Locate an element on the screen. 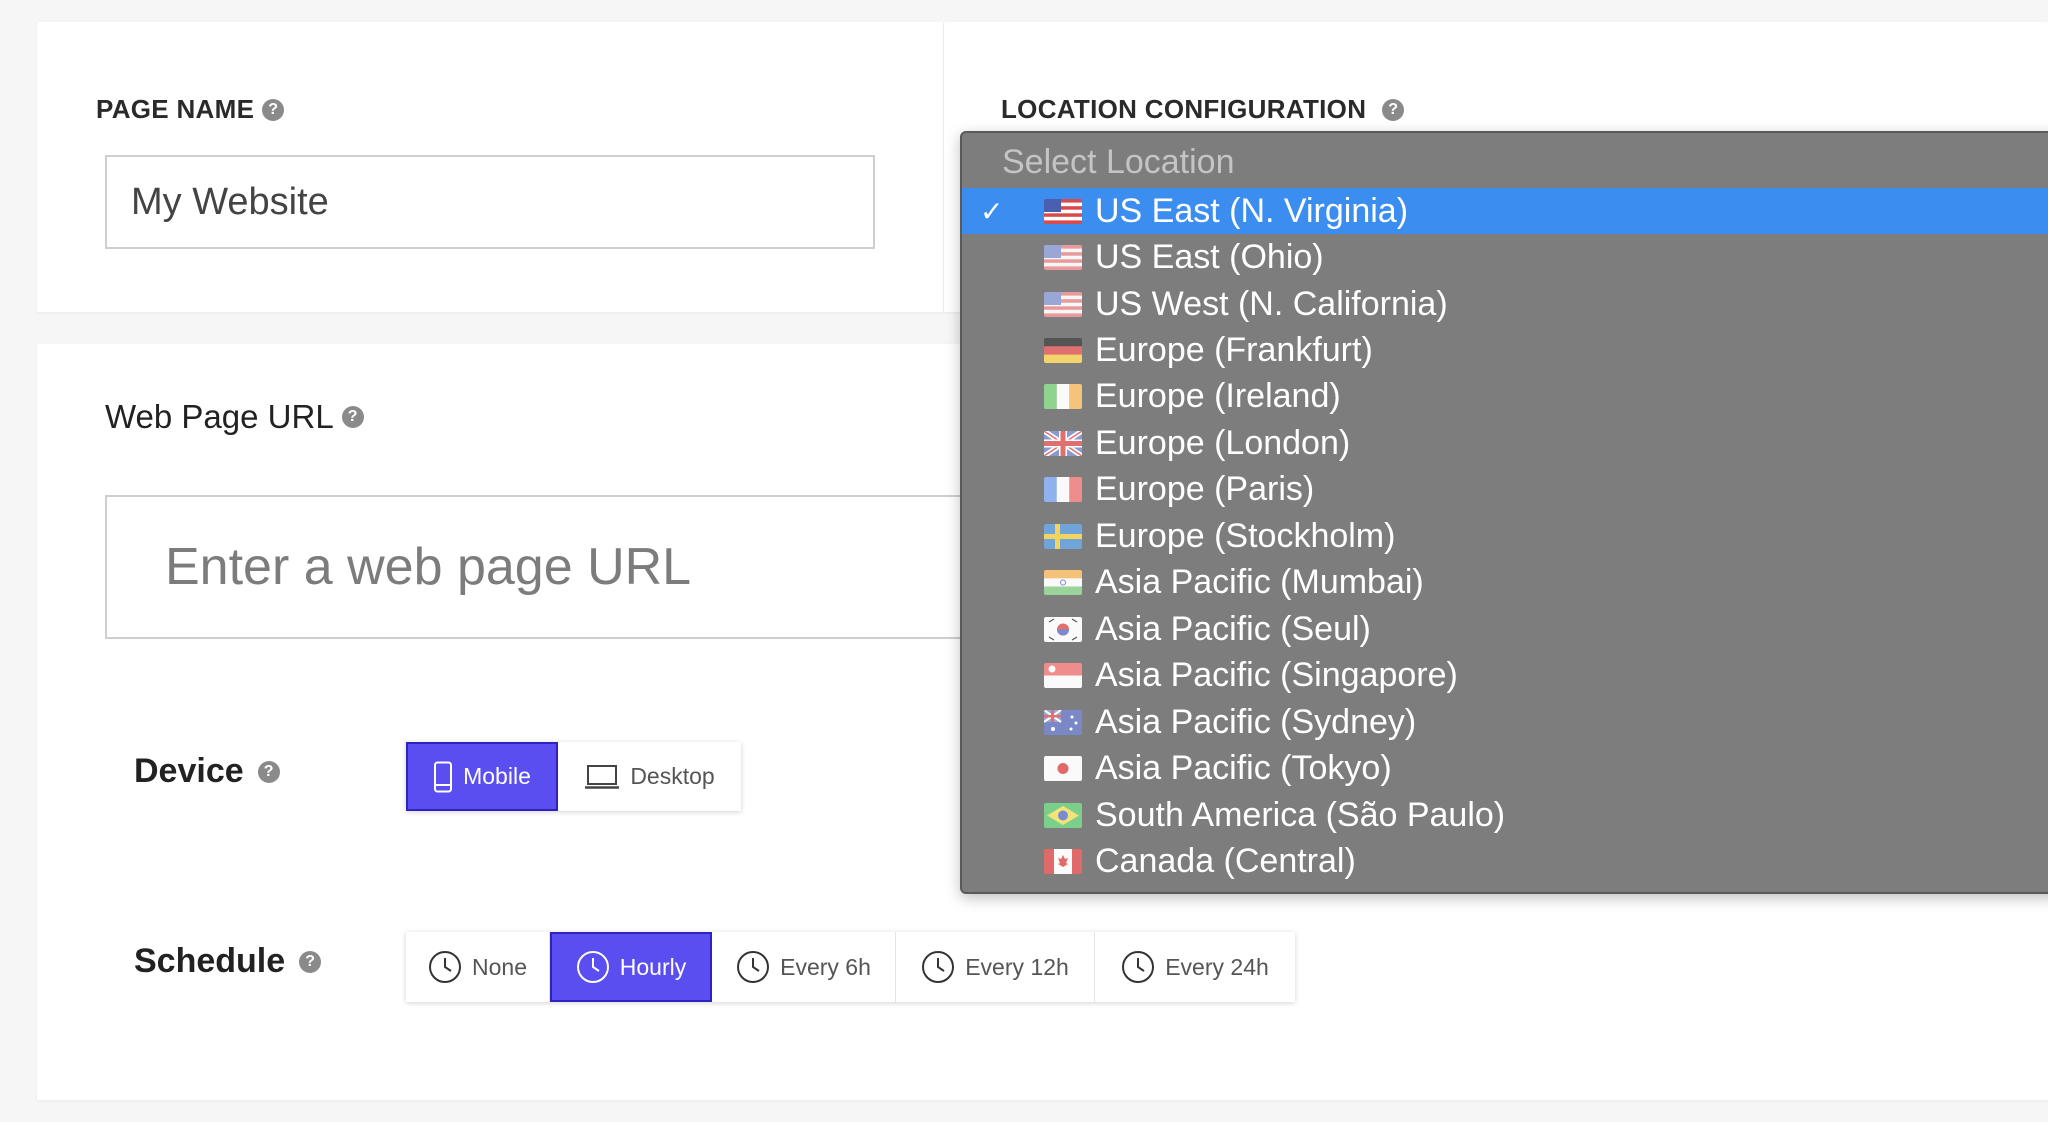 The width and height of the screenshot is (2048, 1122). location-option: Asia Pacific (Sydney) is located at coordinates (1505, 722).